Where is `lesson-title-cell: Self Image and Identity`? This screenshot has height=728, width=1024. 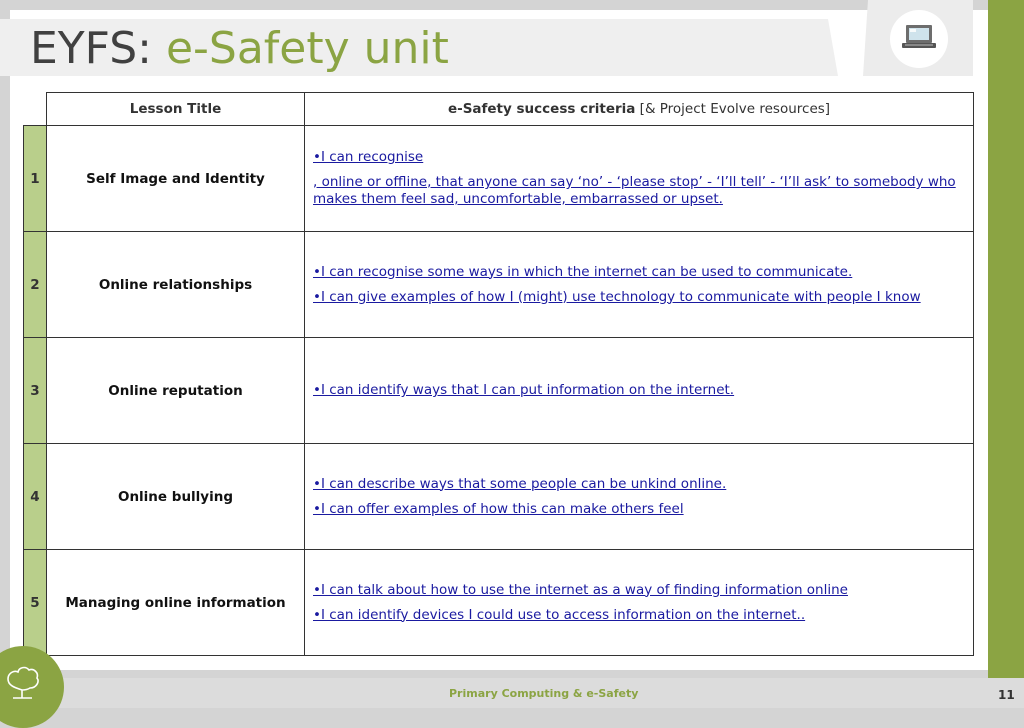 lesson-title-cell: Self Image and Identity is located at coordinates (175, 178).